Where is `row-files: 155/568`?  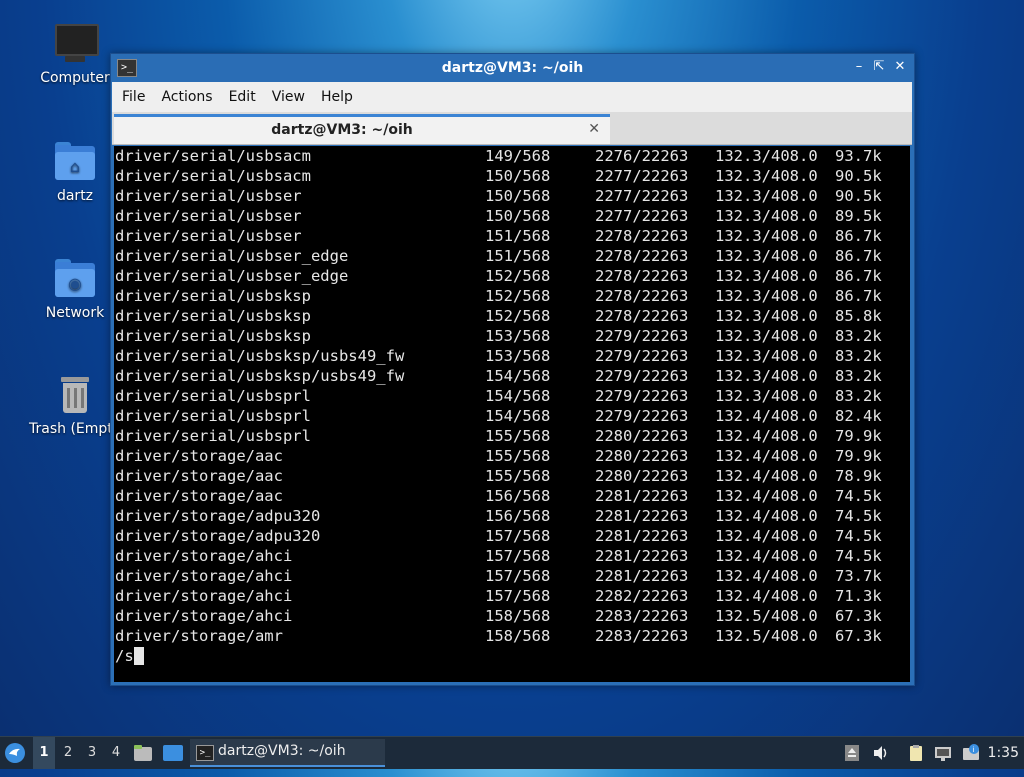
row-files: 155/568 is located at coordinates (518, 456).